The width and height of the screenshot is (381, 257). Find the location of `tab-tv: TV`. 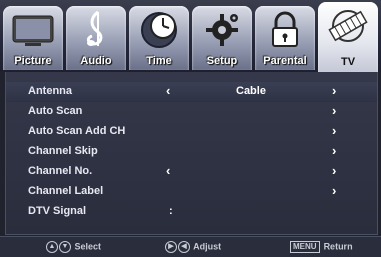

tab-tv: TV is located at coordinates (348, 37).